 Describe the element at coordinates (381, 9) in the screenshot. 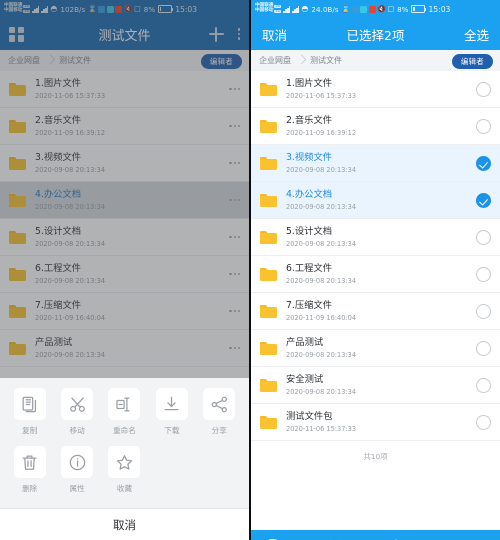

I see `mute-icon: 🔇` at that location.